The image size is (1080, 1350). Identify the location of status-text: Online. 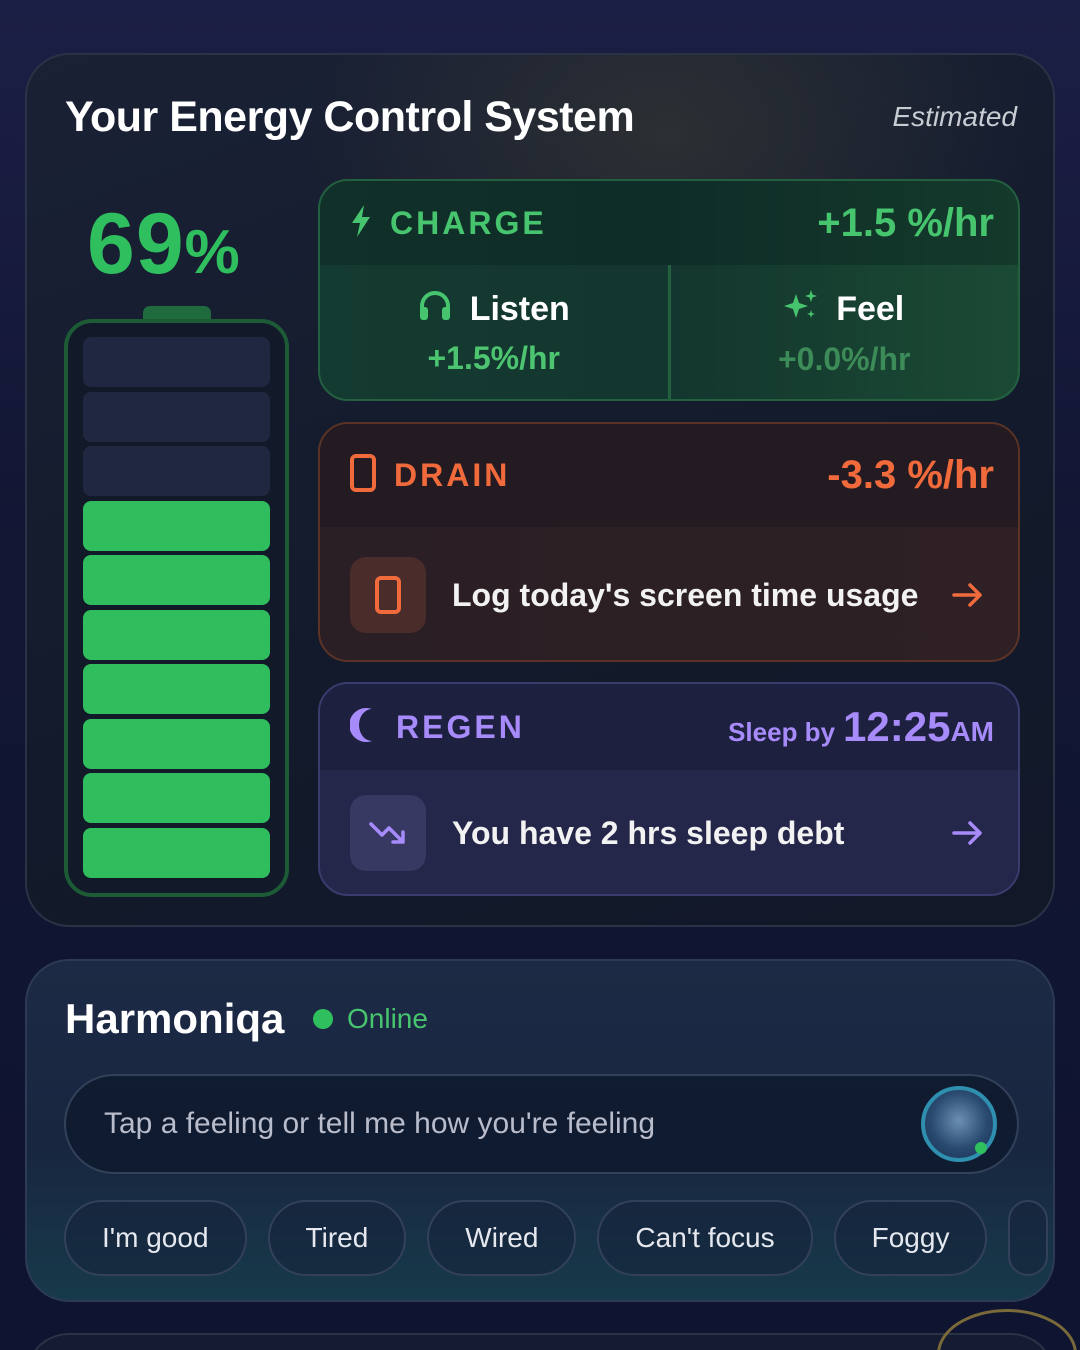
(387, 1018).